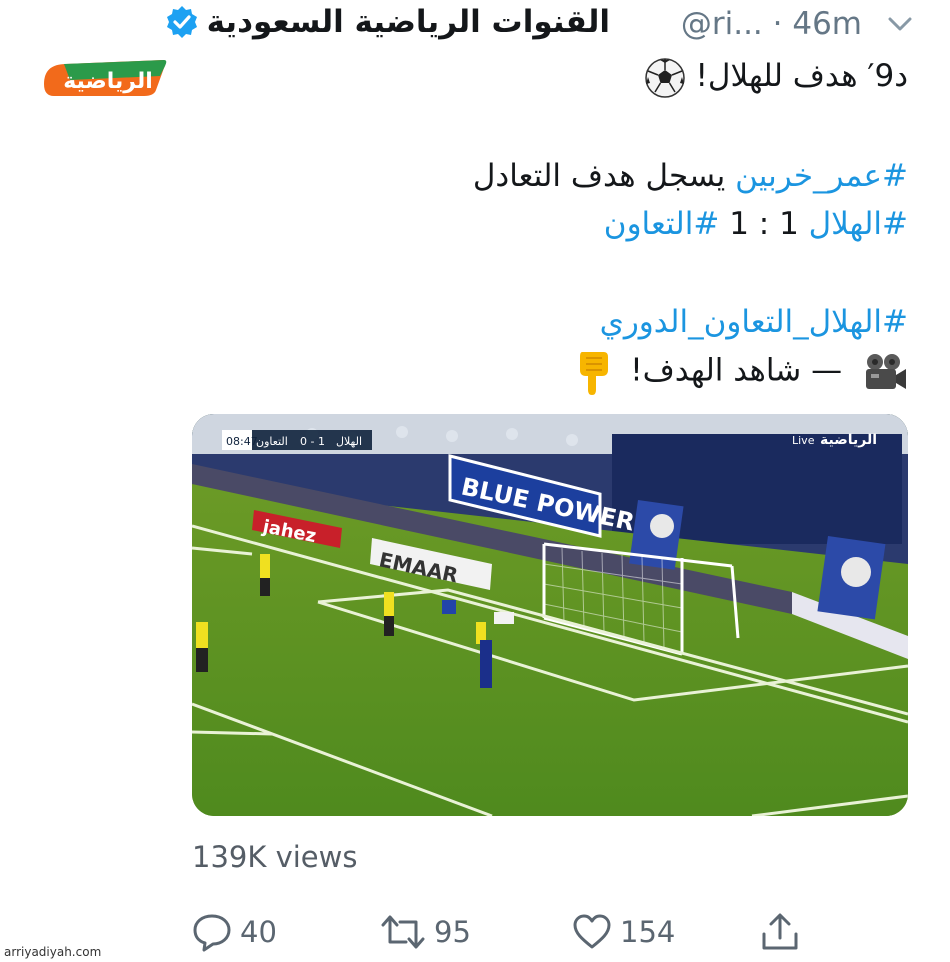 Image resolution: width=950 pixels, height=962 pixels. I want to click on reply-count: 40, so click(258, 932).